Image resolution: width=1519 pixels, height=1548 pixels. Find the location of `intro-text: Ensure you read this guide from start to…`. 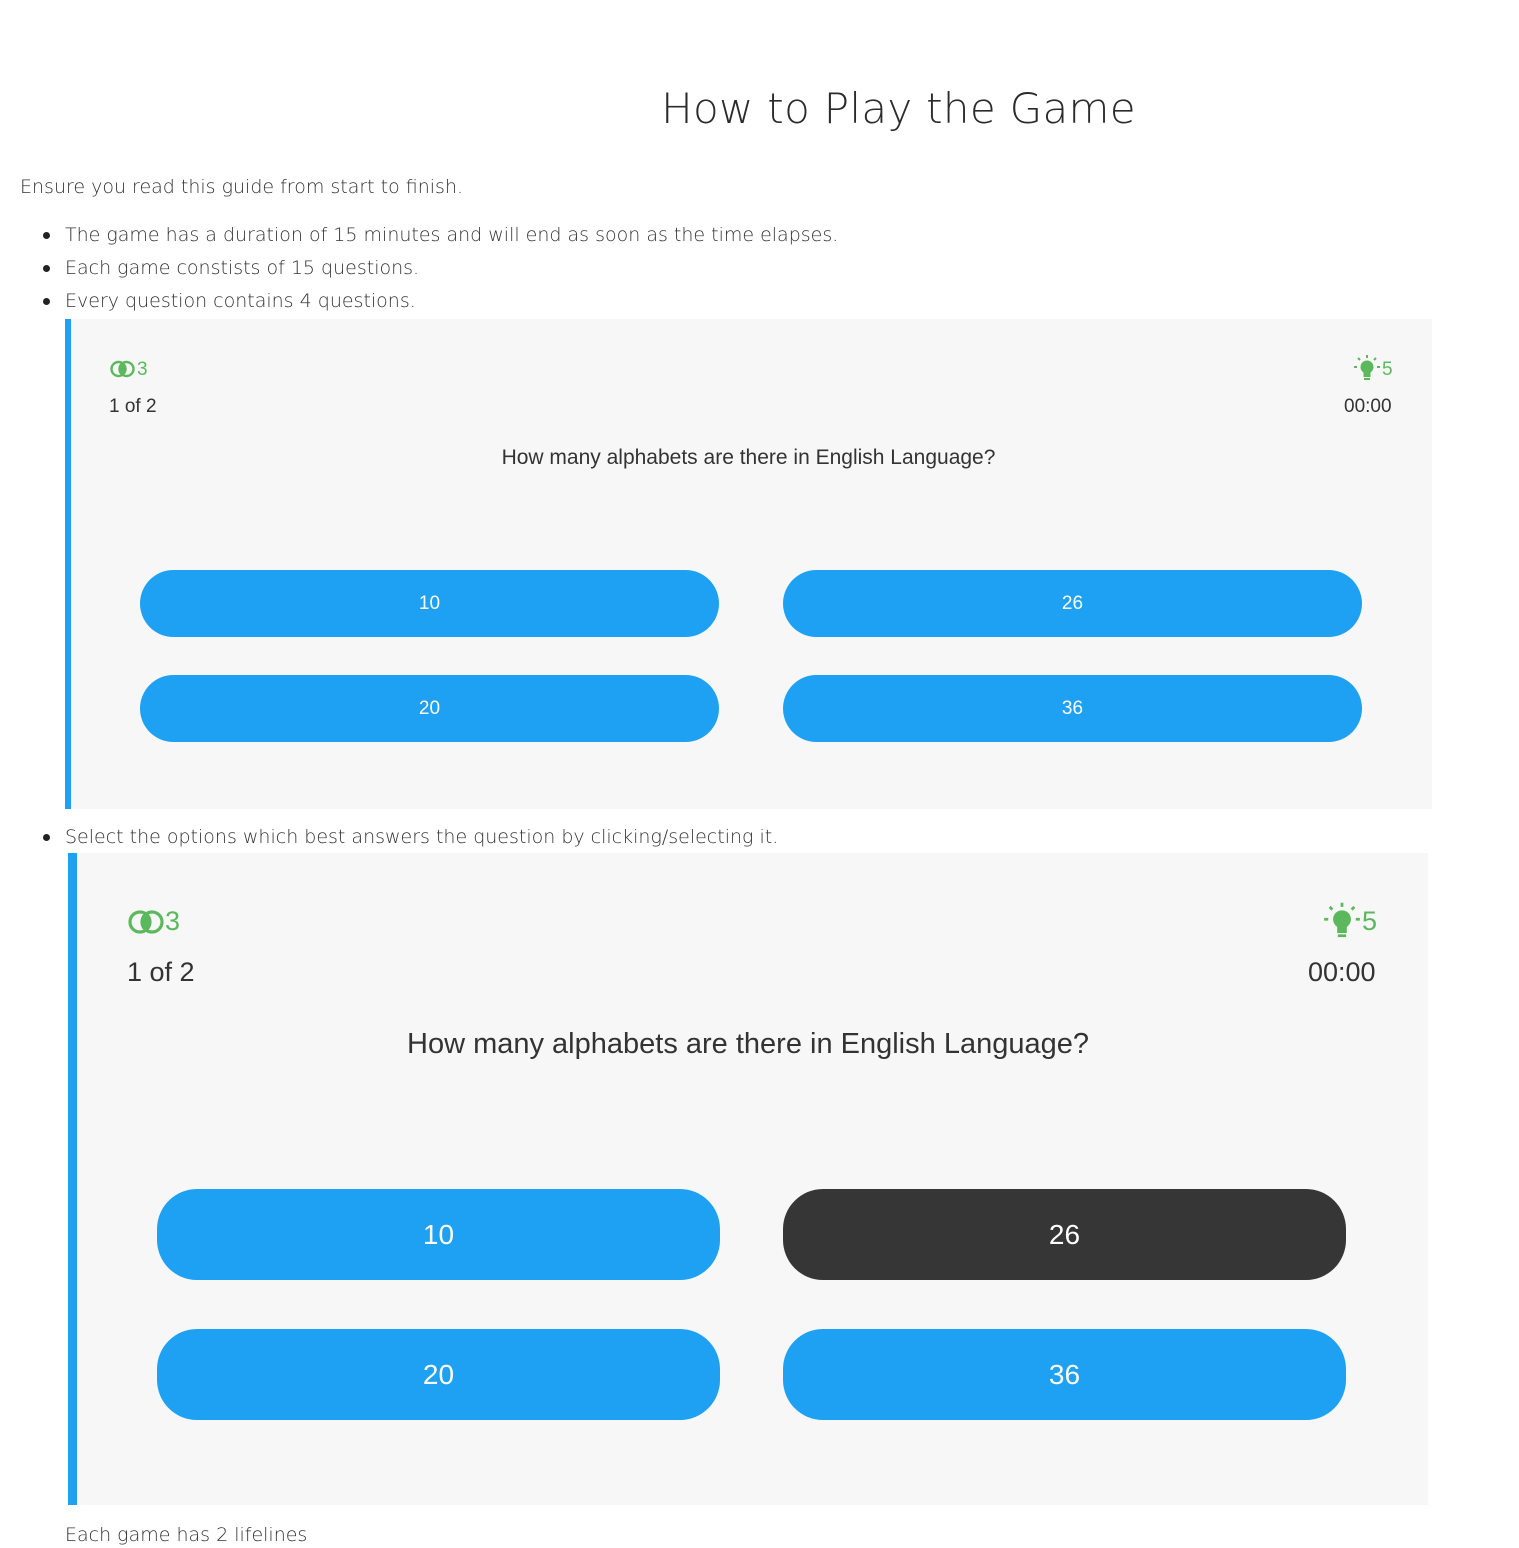

intro-text: Ensure you read this guide from start to… is located at coordinates (242, 187).